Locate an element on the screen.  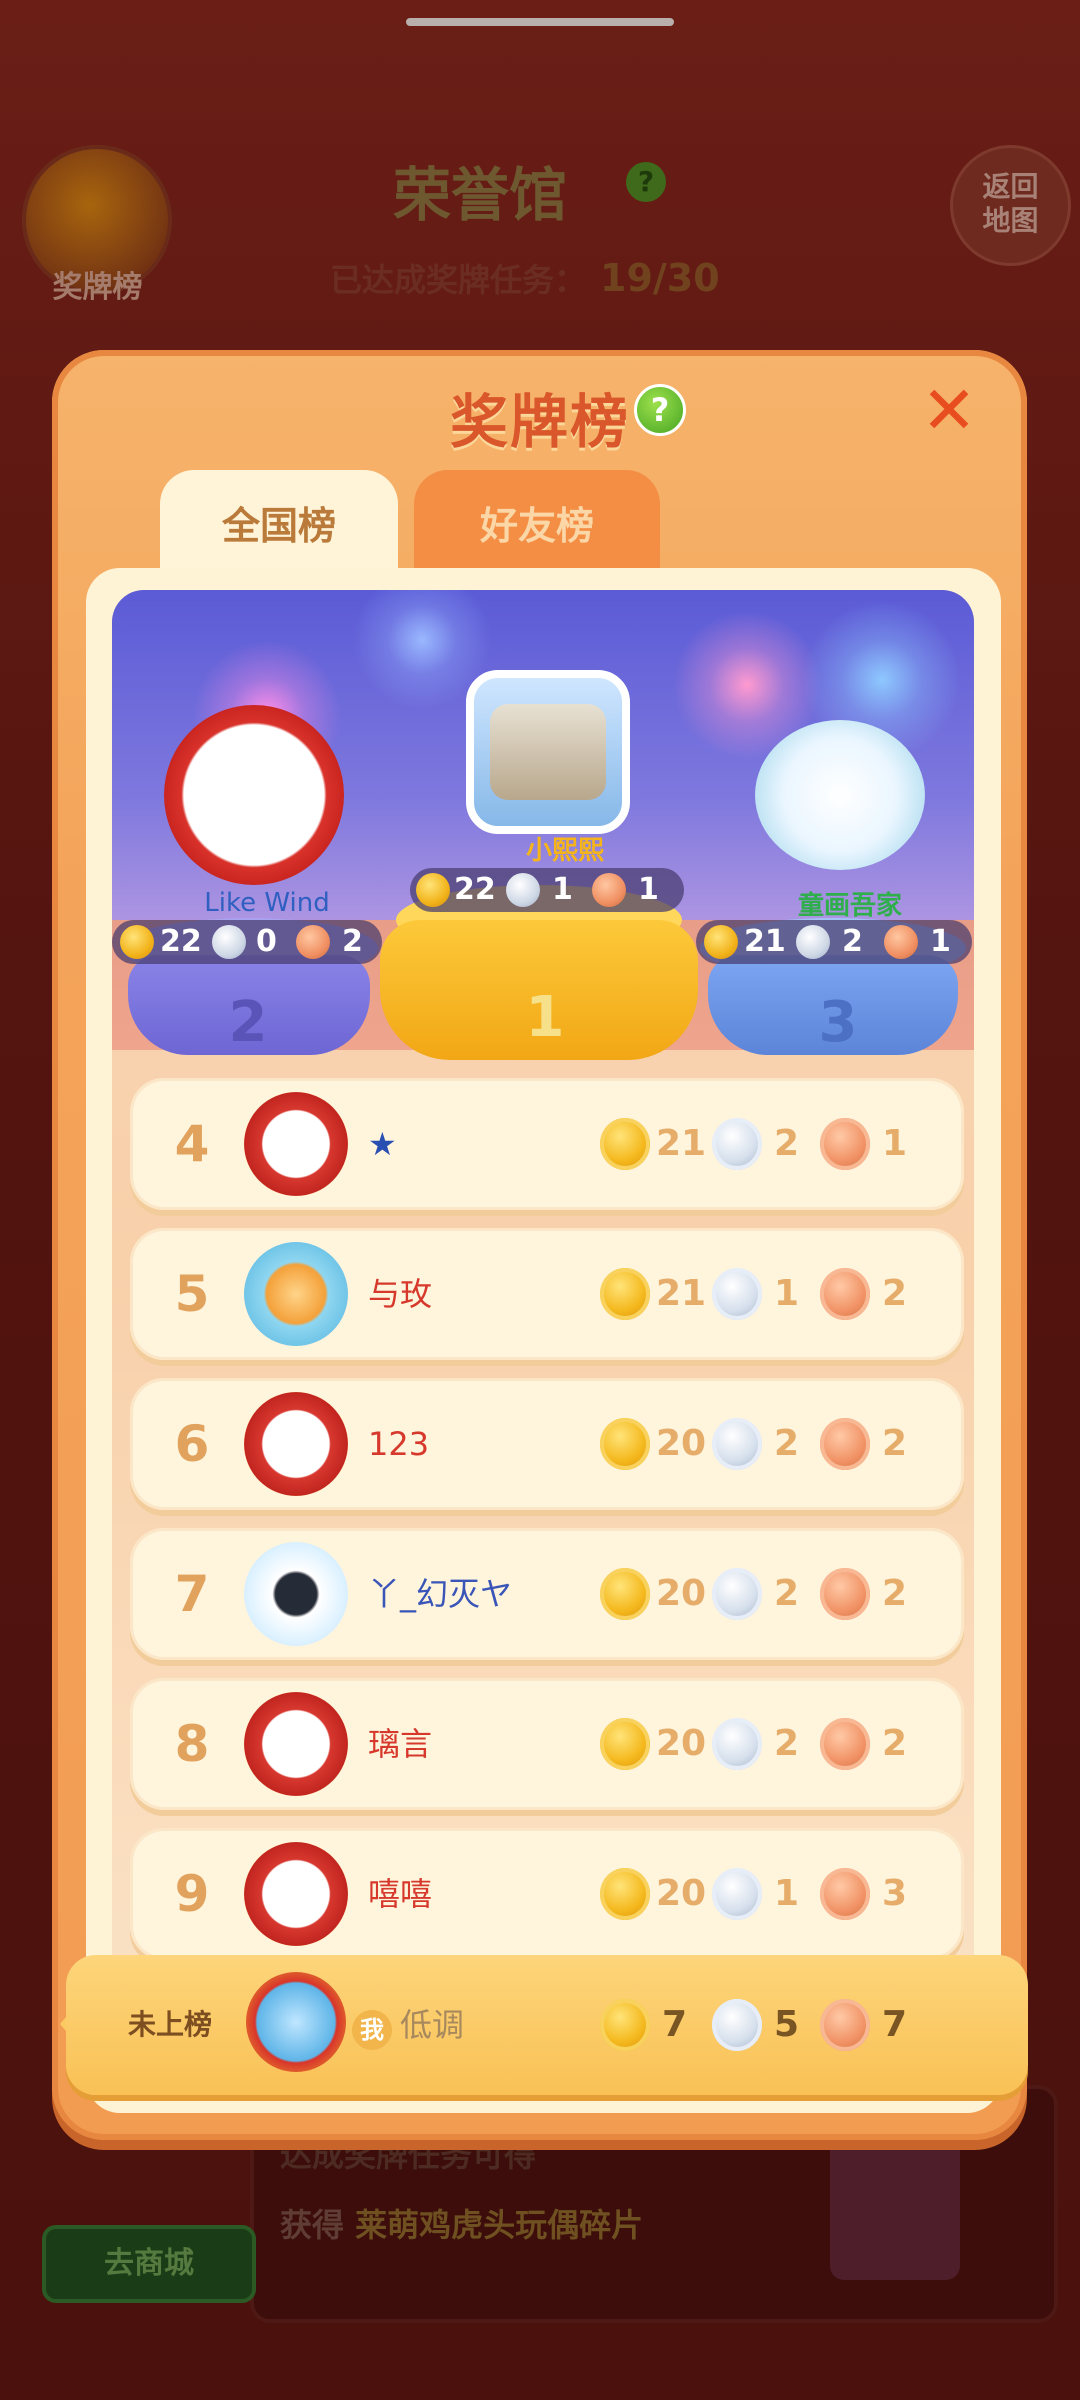
player-name: 璃言 is located at coordinates (400, 1744).